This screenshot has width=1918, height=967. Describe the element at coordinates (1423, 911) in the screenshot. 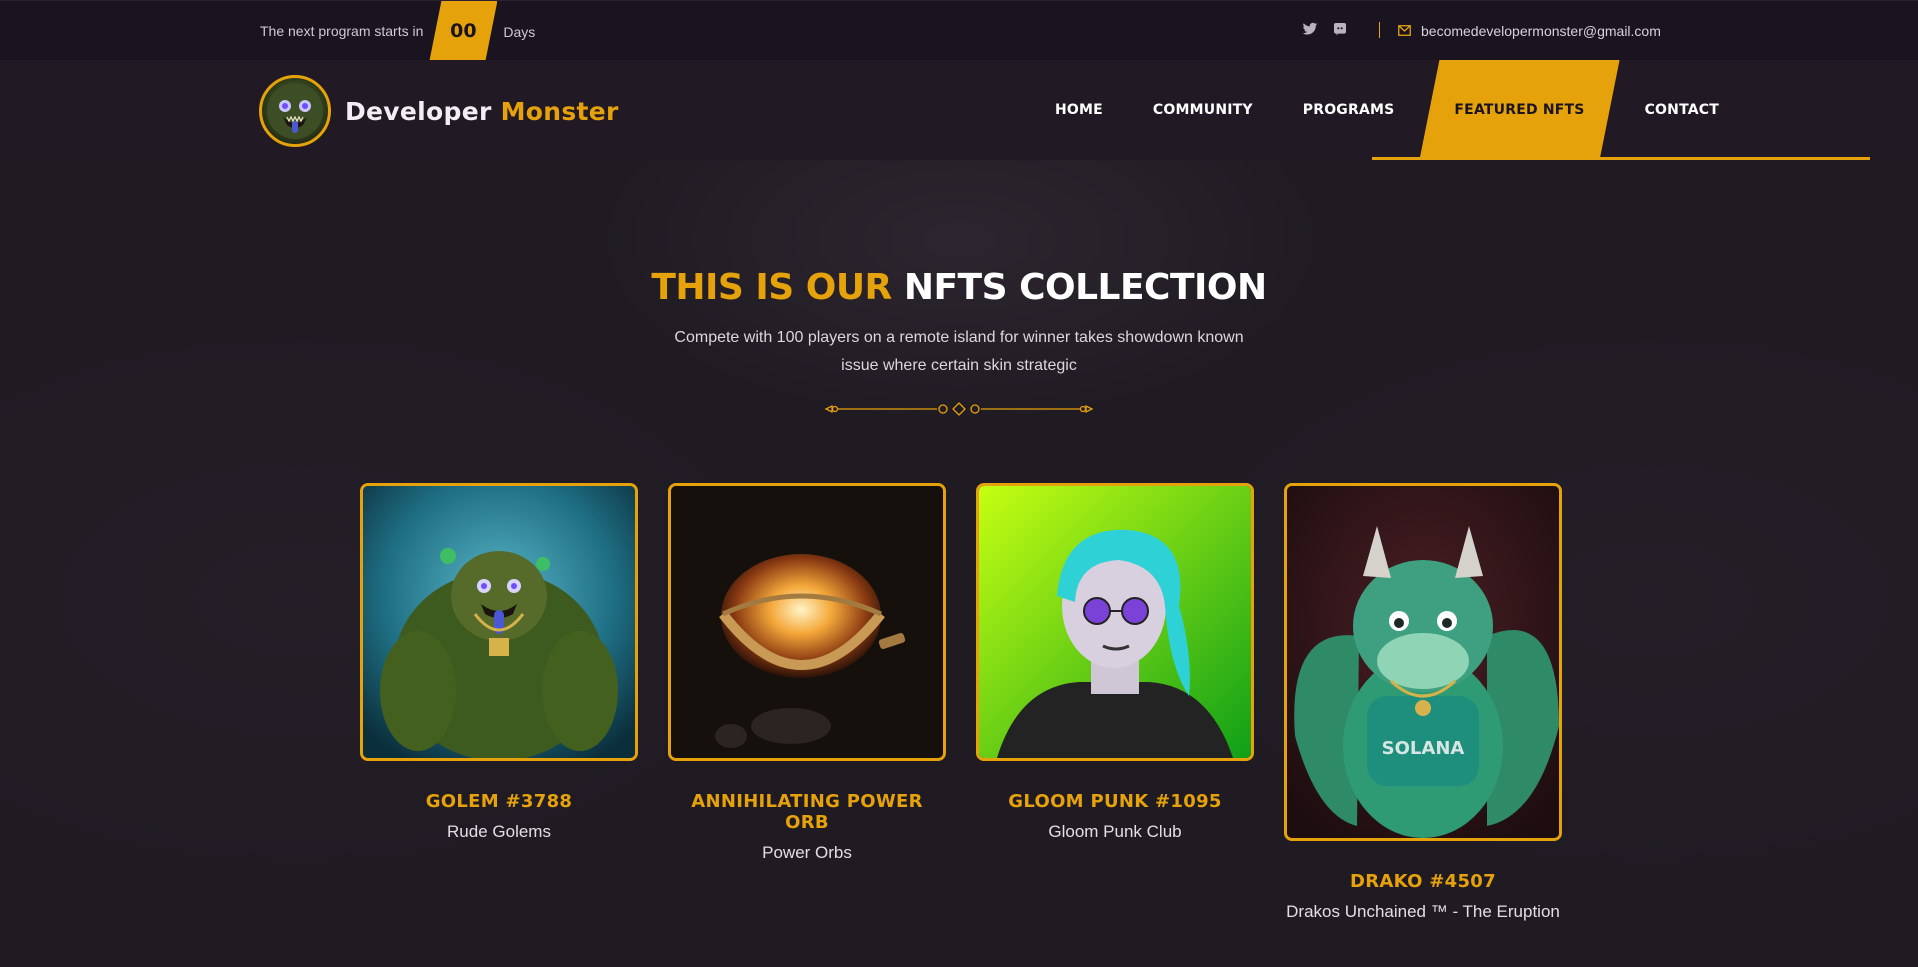

I see `nft-collection: Drakos Unchained ™ - The Eruption` at that location.